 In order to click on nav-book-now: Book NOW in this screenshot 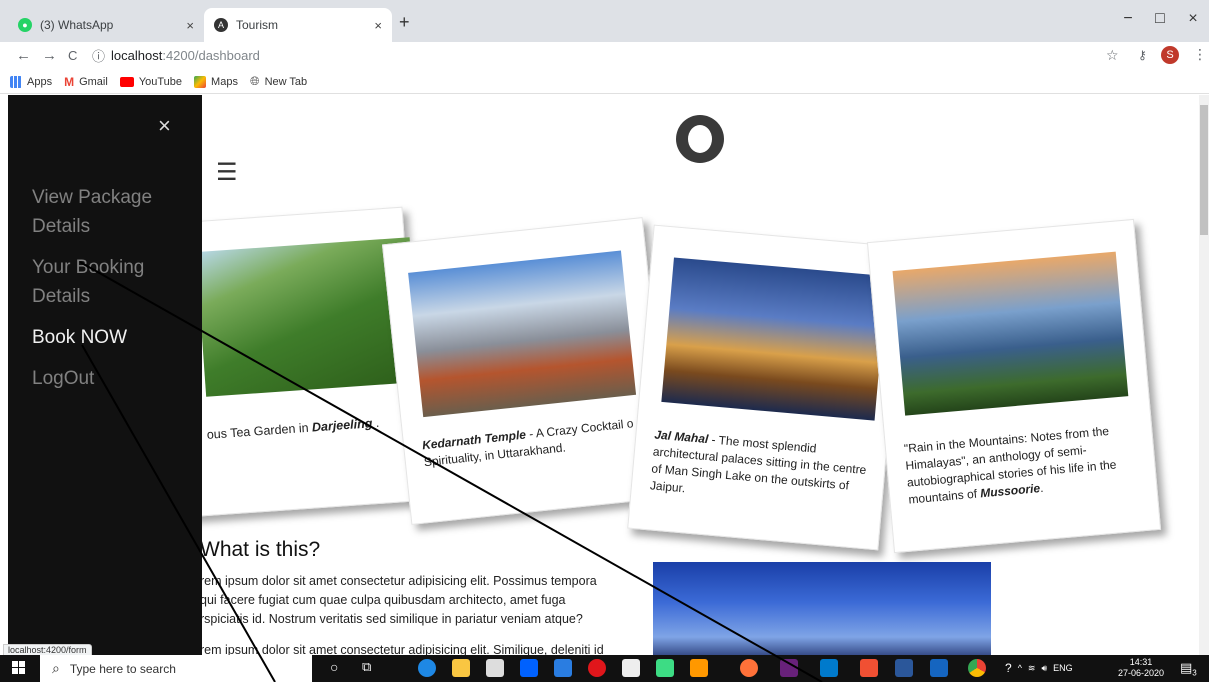, I will do `click(117, 337)`.